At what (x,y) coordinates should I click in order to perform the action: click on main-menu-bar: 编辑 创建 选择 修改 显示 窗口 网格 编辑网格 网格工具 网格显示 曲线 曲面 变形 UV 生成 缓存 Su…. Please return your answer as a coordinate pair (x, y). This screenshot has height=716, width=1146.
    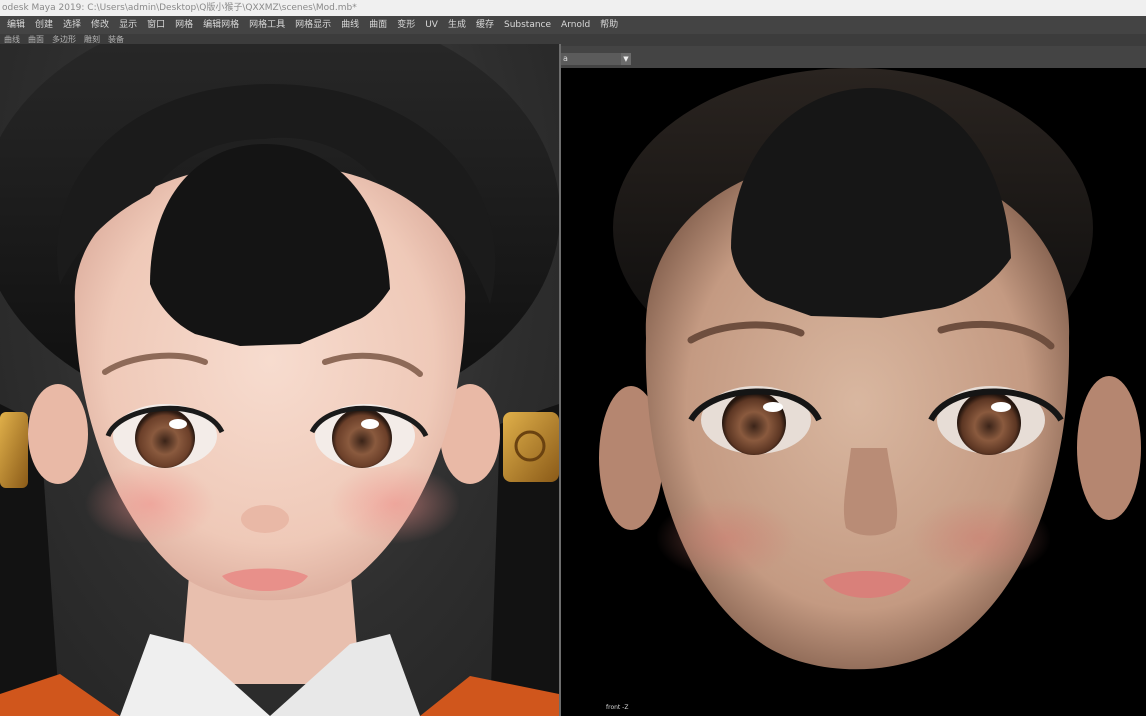
    Looking at the image, I should click on (573, 25).